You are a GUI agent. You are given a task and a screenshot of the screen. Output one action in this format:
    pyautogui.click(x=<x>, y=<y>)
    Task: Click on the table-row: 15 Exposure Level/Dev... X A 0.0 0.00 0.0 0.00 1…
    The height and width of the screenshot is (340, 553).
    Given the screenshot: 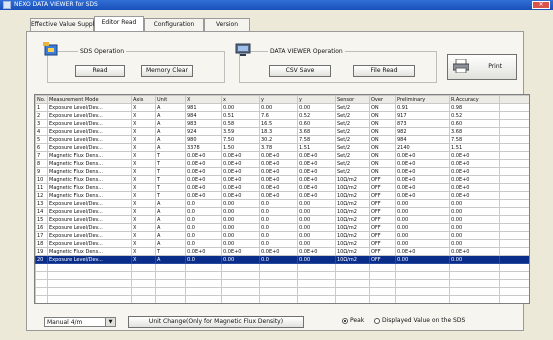 What is the action you would take?
    pyautogui.click(x=282, y=219)
    